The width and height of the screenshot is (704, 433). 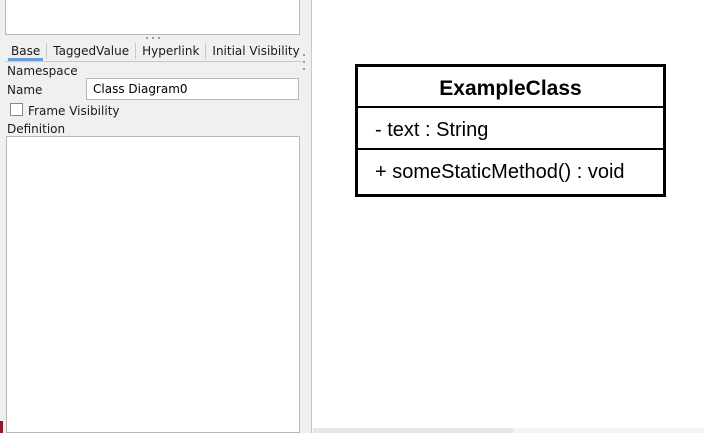 What do you see at coordinates (500, 172) in the screenshot?
I see `class-operation: + someStaticMethod() : void` at bounding box center [500, 172].